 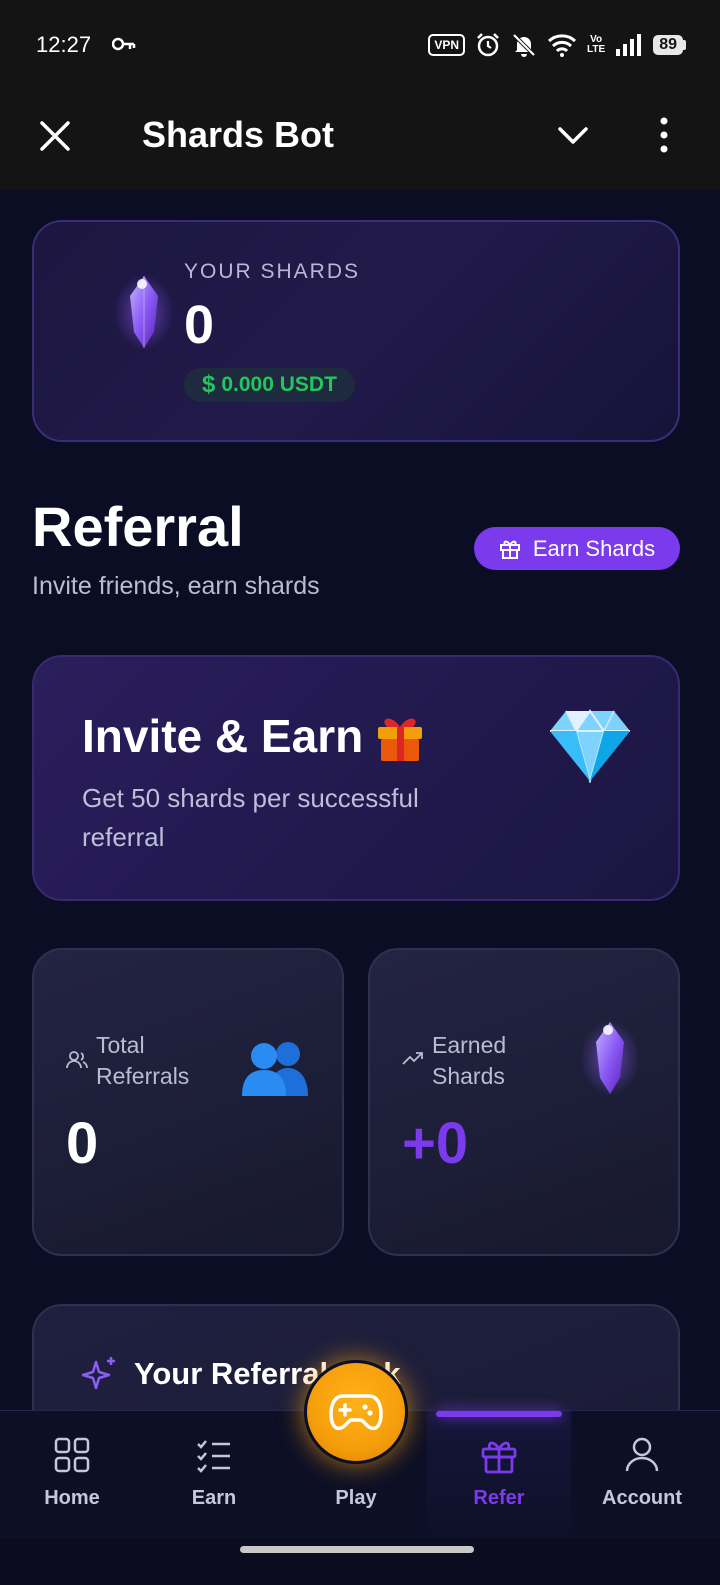 What do you see at coordinates (629, 45) in the screenshot?
I see `signal-icon` at bounding box center [629, 45].